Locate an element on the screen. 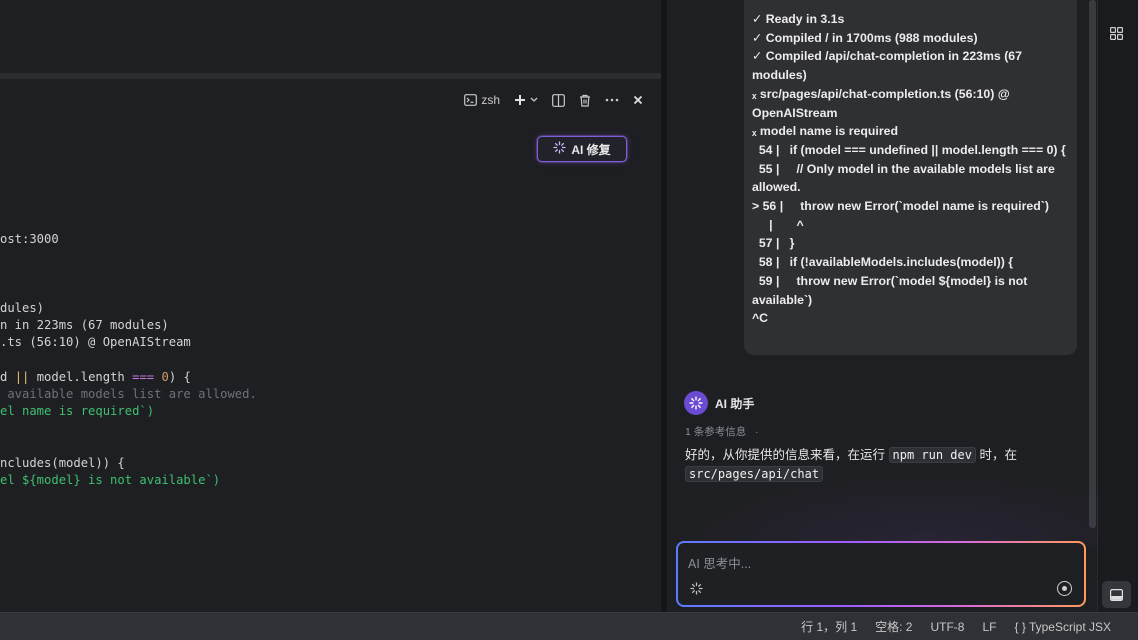 This screenshot has width=1138, height=640. file-encoding: UTF-8 is located at coordinates (947, 627).